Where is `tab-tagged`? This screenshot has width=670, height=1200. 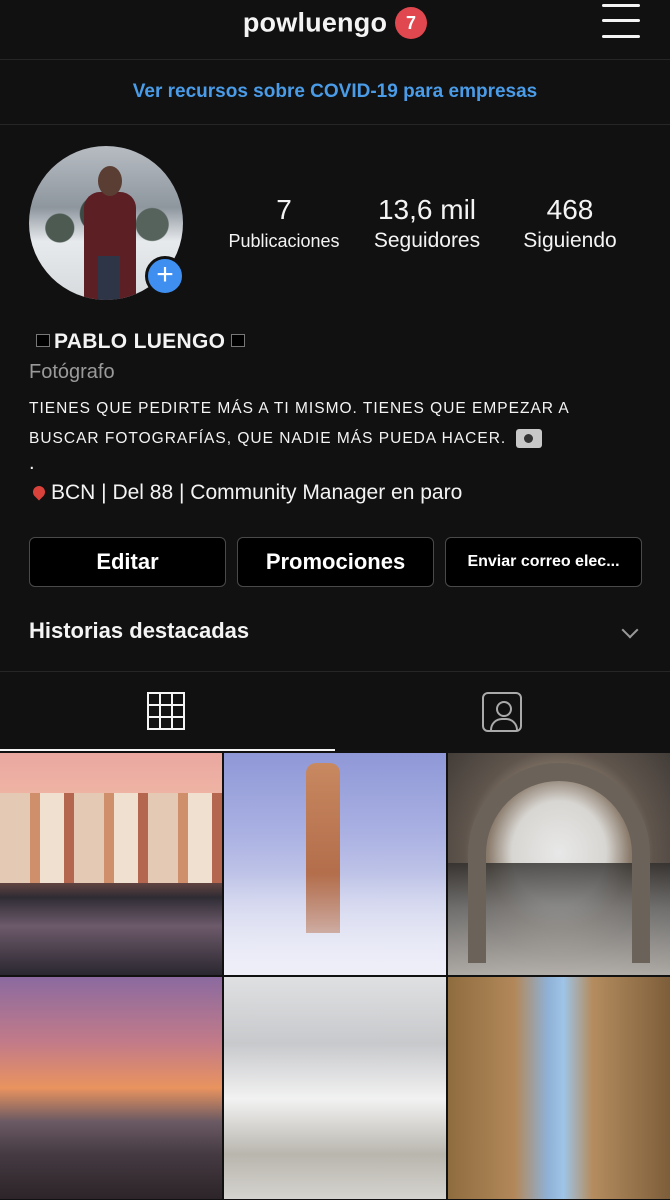
tab-tagged is located at coordinates (502, 711).